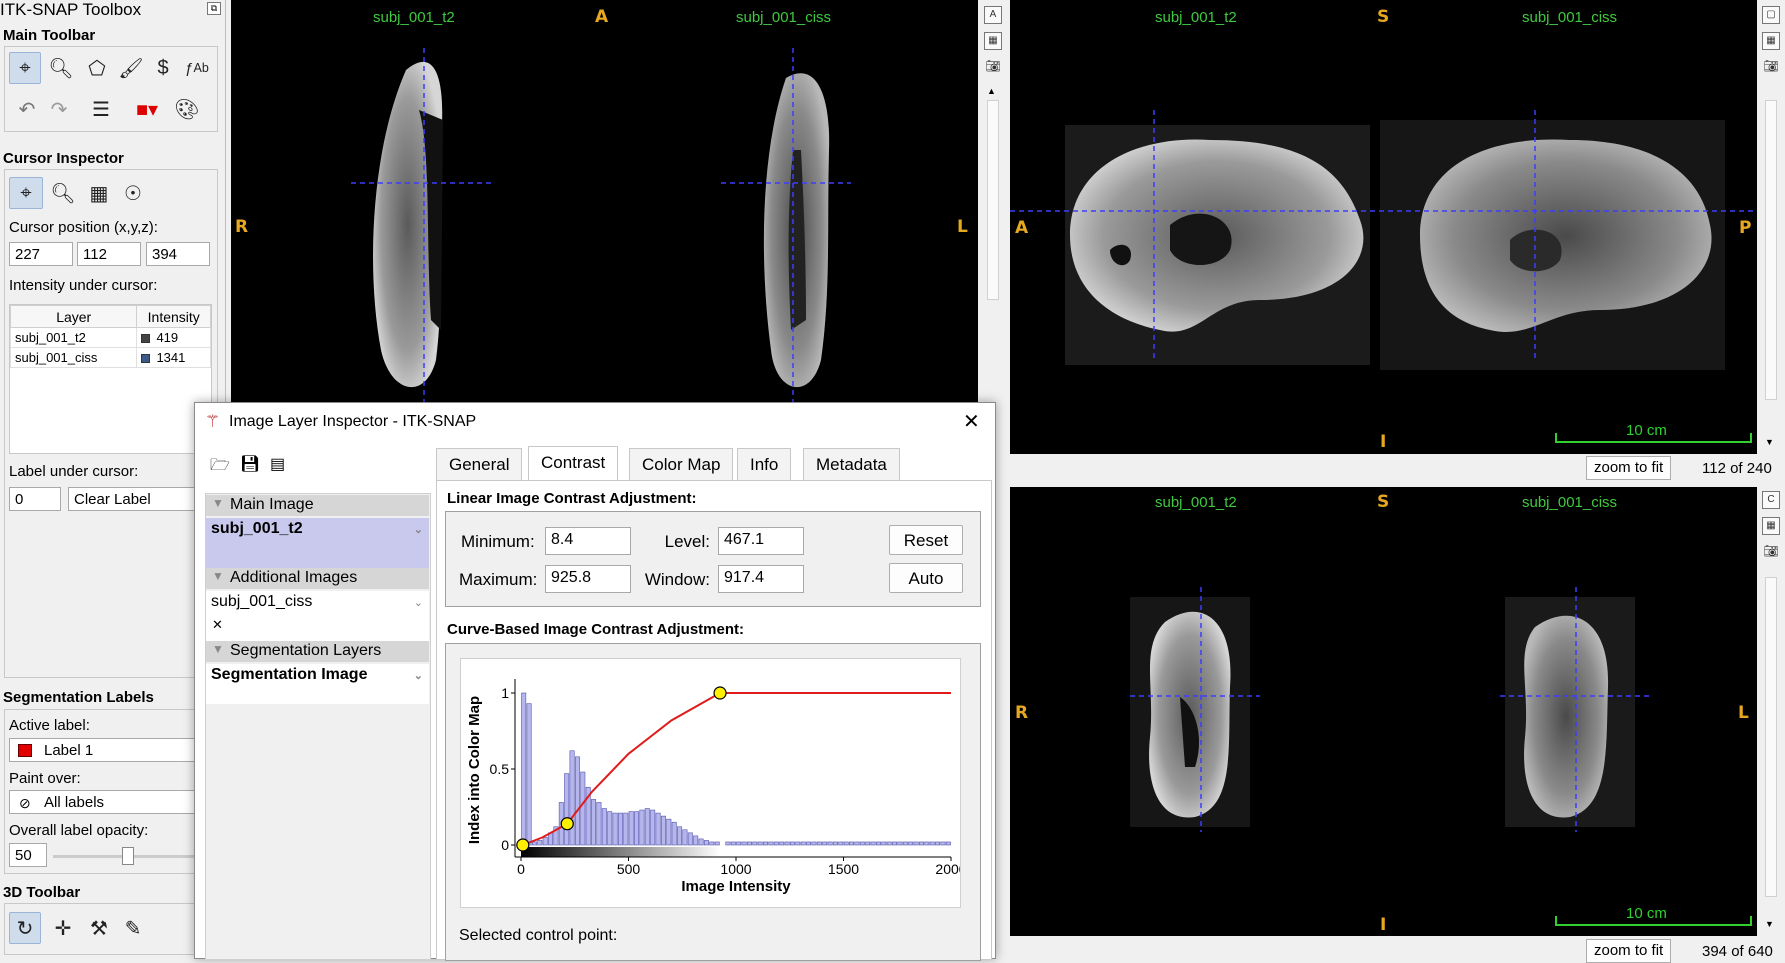  I want to click on window-field: 917.4, so click(761, 579).